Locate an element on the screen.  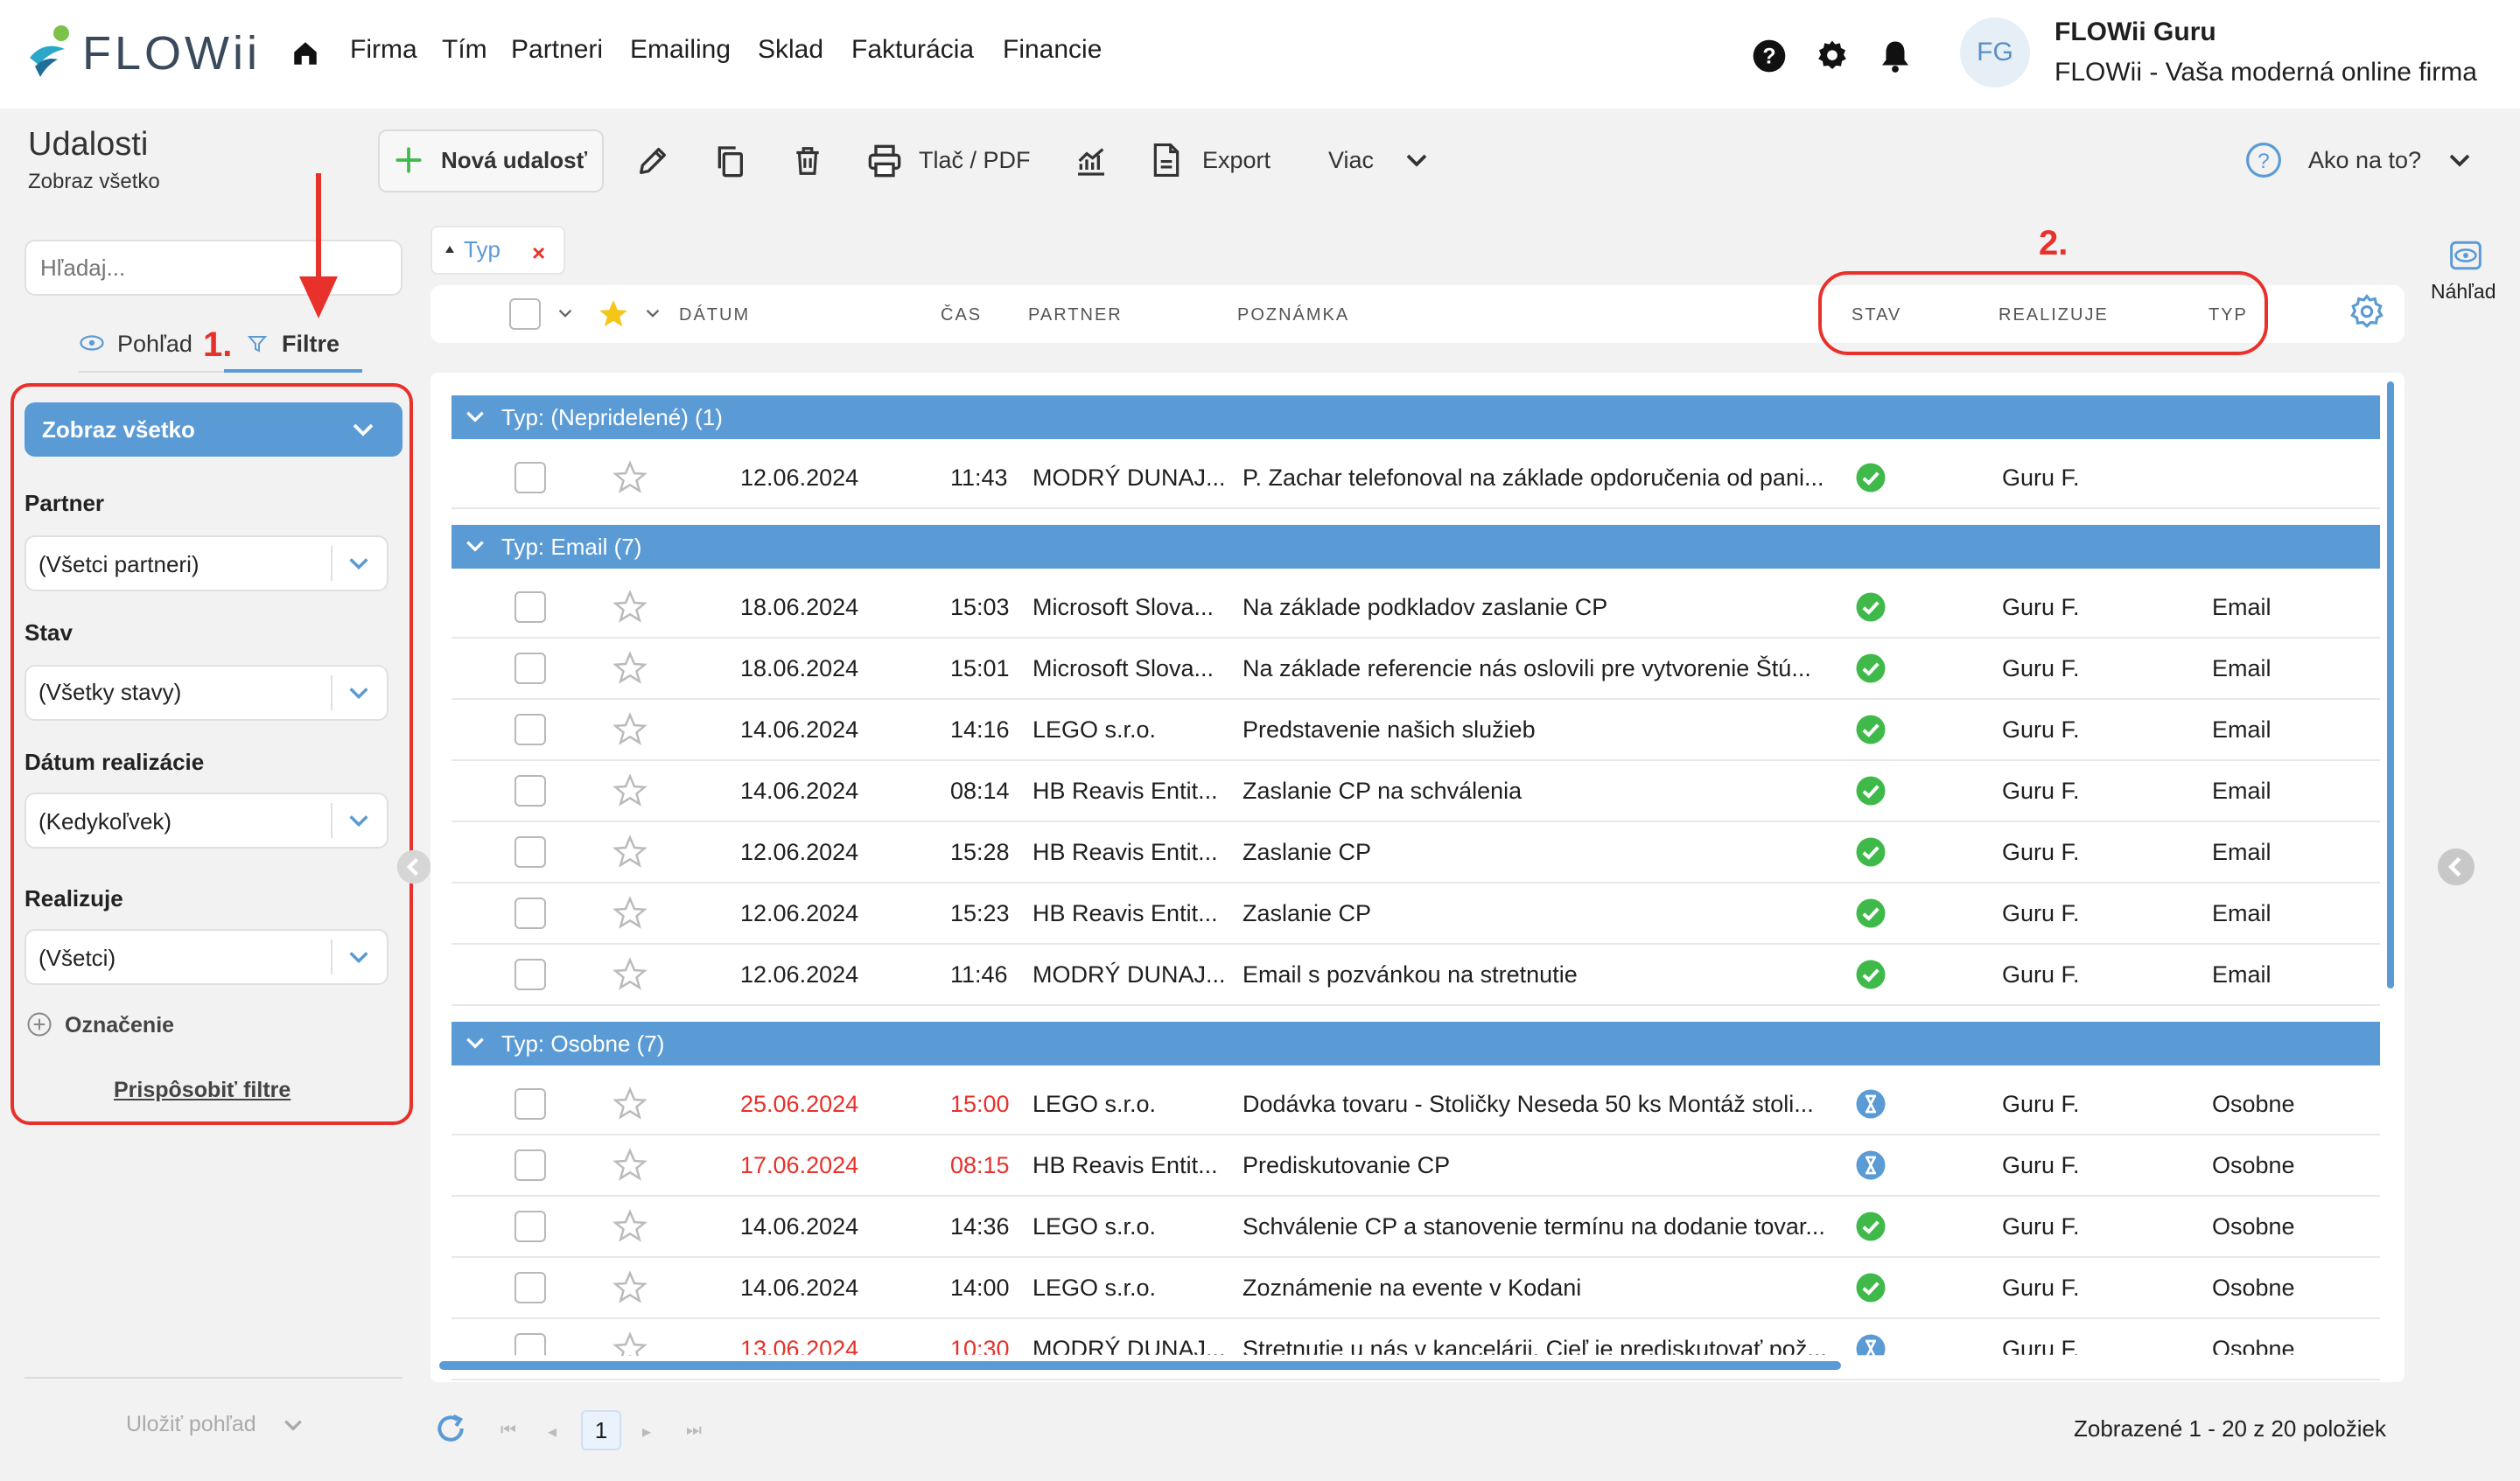
cell-note: Zaslanie CP na schválenia is located at coordinates (1382, 791).